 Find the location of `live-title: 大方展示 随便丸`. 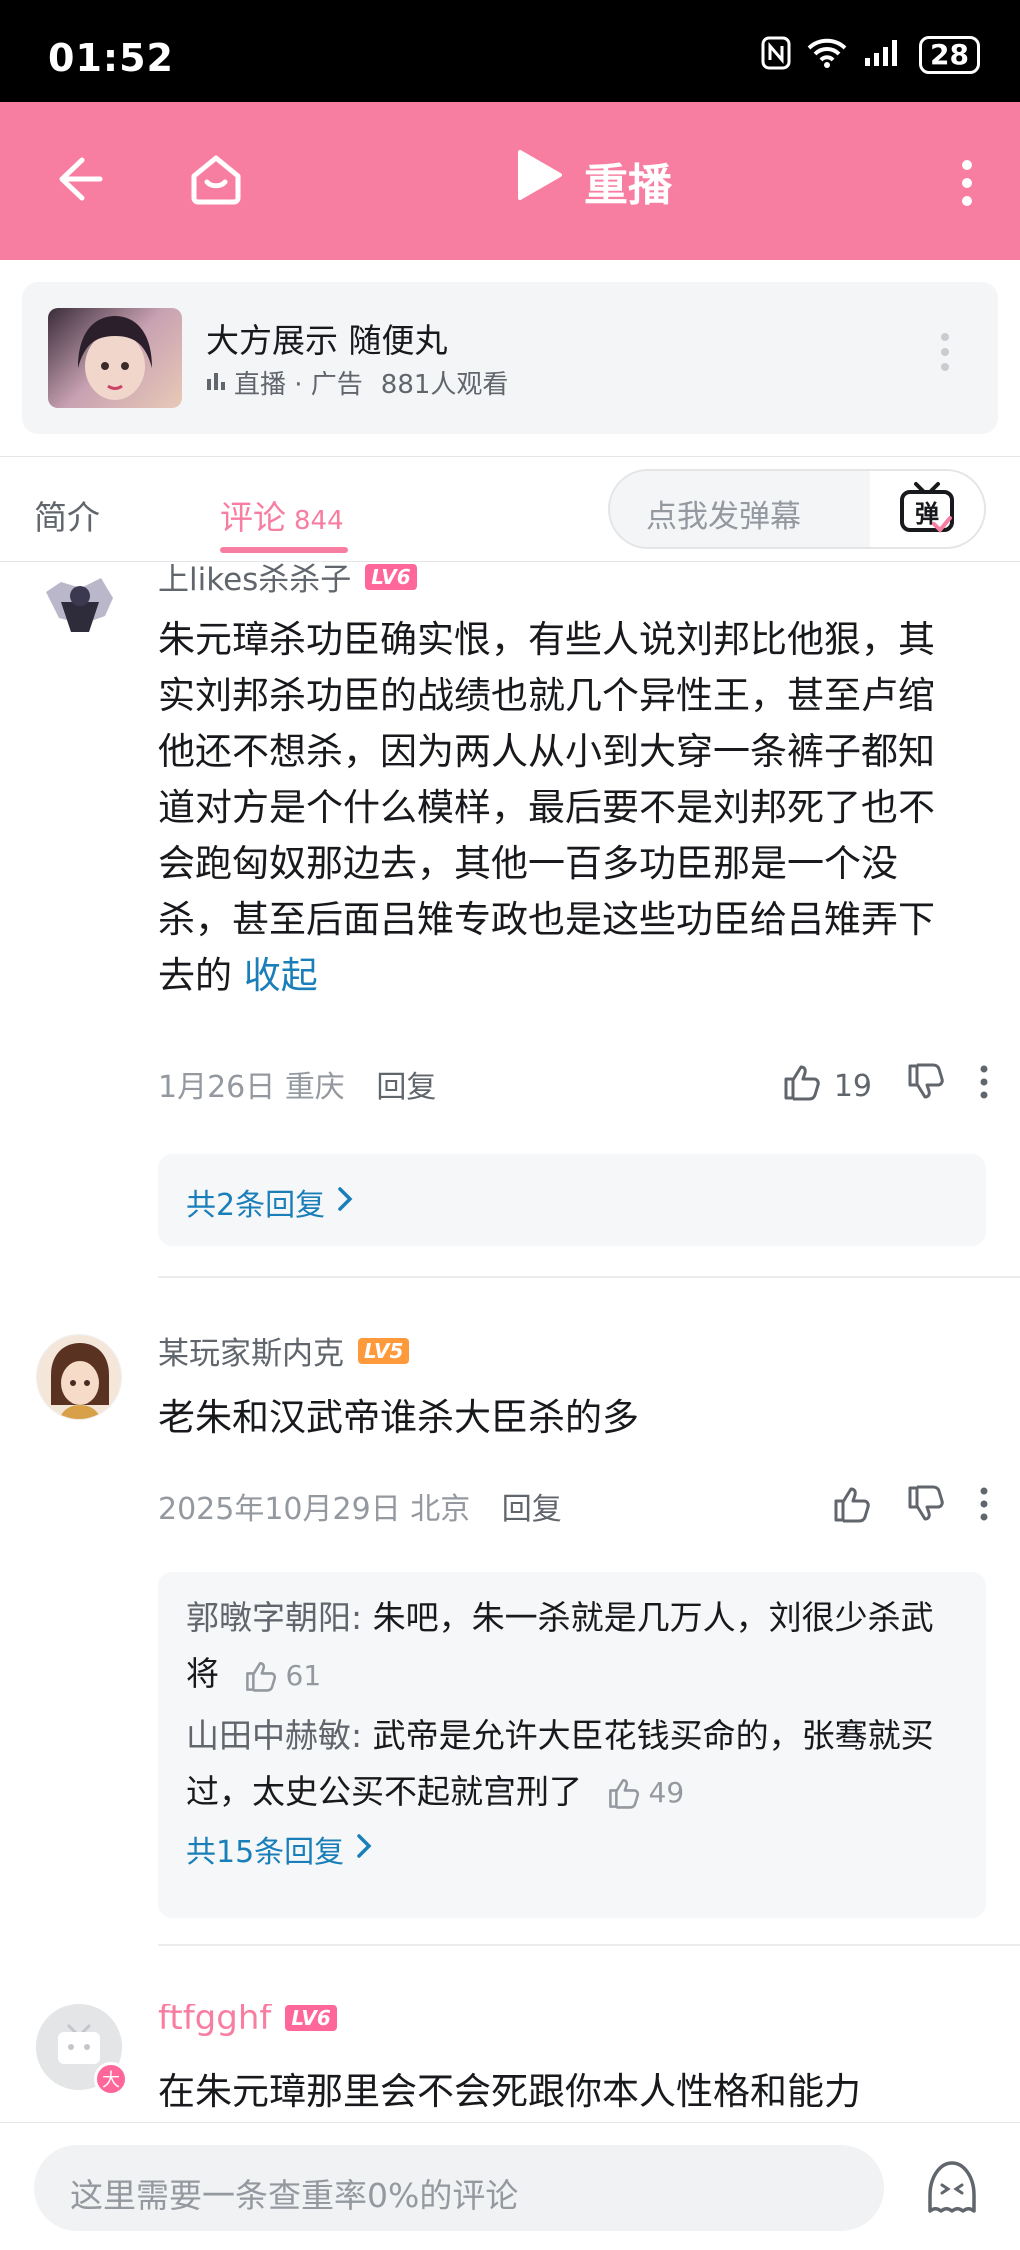

live-title: 大方展示 随便丸 is located at coordinates (327, 340).